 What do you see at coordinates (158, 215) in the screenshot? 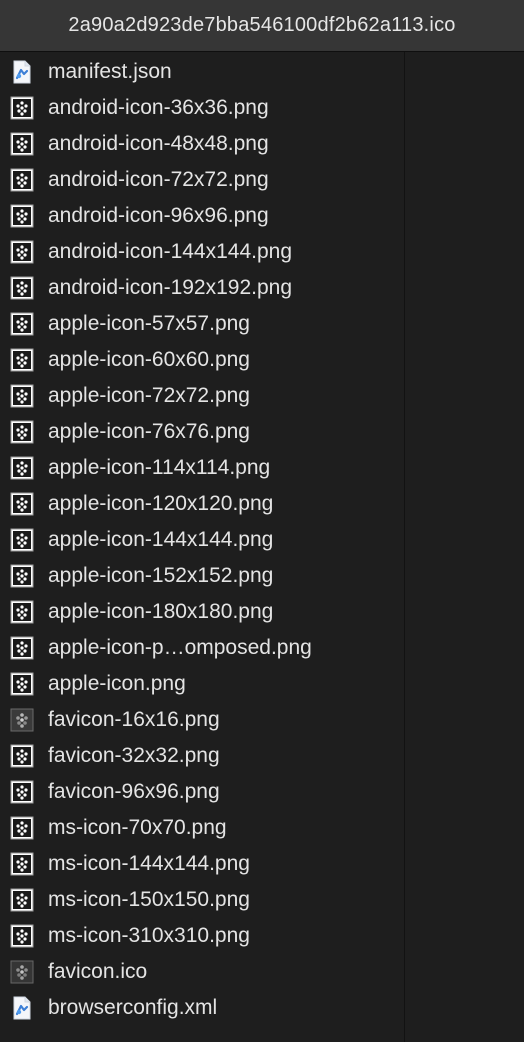
I see `file-name: android-icon-96x96.png` at bounding box center [158, 215].